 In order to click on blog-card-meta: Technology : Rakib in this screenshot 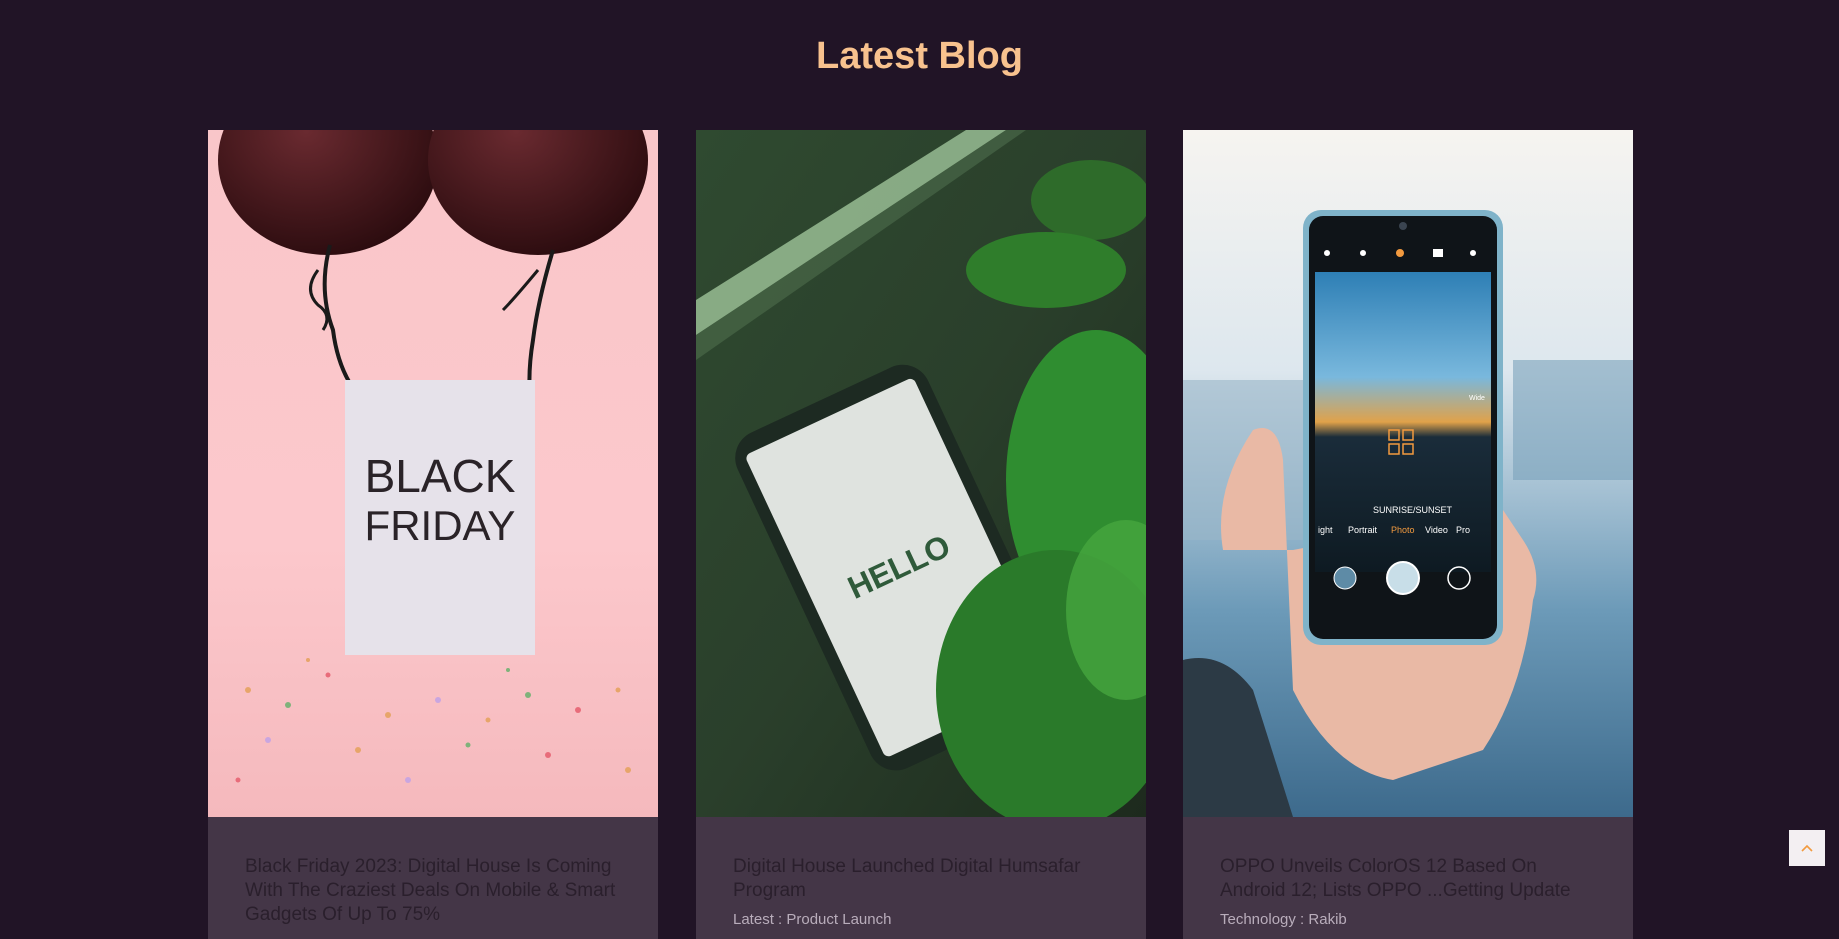, I will do `click(1283, 919)`.